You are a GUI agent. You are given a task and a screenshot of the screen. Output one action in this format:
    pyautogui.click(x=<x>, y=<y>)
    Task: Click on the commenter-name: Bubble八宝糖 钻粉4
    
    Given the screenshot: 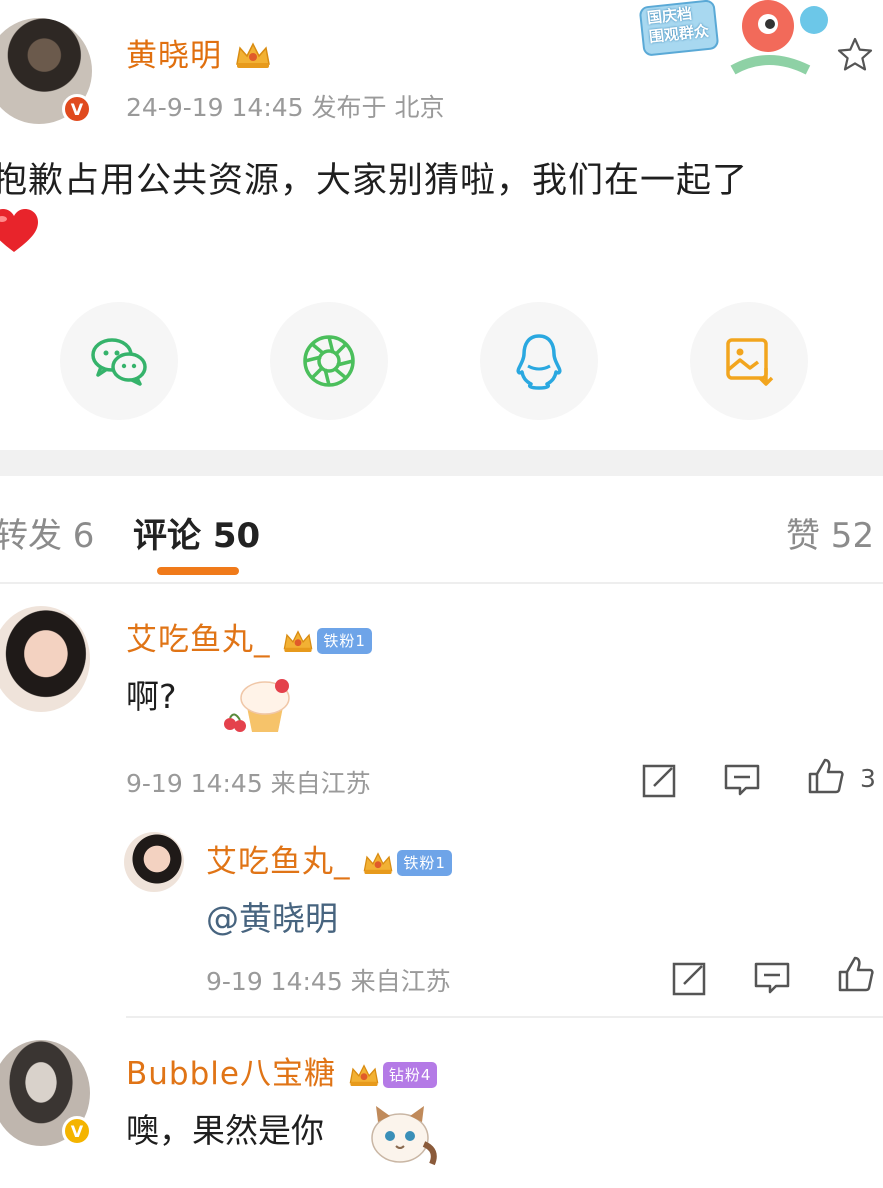 What is the action you would take?
    pyautogui.click(x=282, y=1070)
    